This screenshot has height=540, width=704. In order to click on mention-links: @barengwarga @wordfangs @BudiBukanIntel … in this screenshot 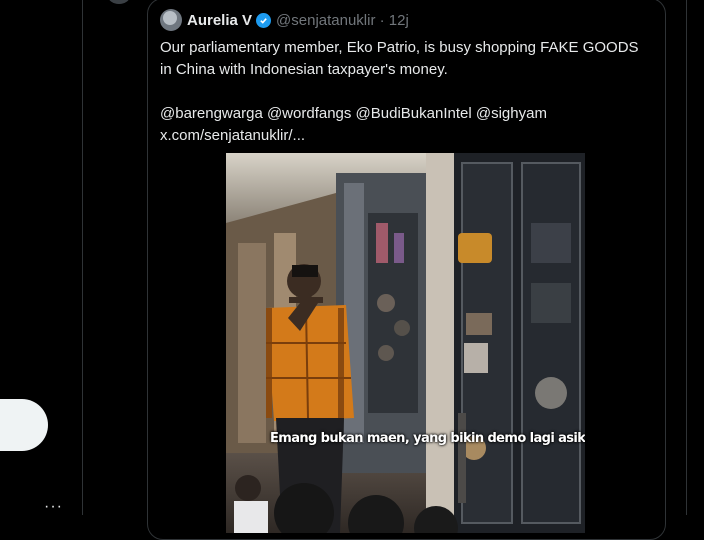, I will do `click(407, 114)`.